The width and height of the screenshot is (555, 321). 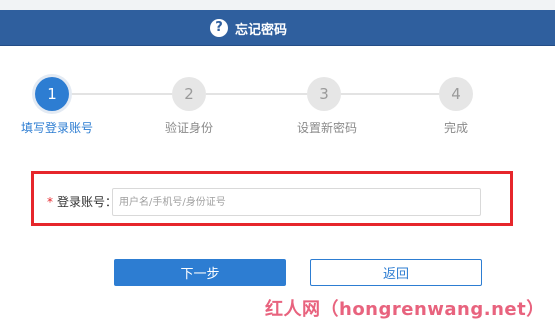 I want to click on step-4-label: 完成, so click(x=455, y=128).